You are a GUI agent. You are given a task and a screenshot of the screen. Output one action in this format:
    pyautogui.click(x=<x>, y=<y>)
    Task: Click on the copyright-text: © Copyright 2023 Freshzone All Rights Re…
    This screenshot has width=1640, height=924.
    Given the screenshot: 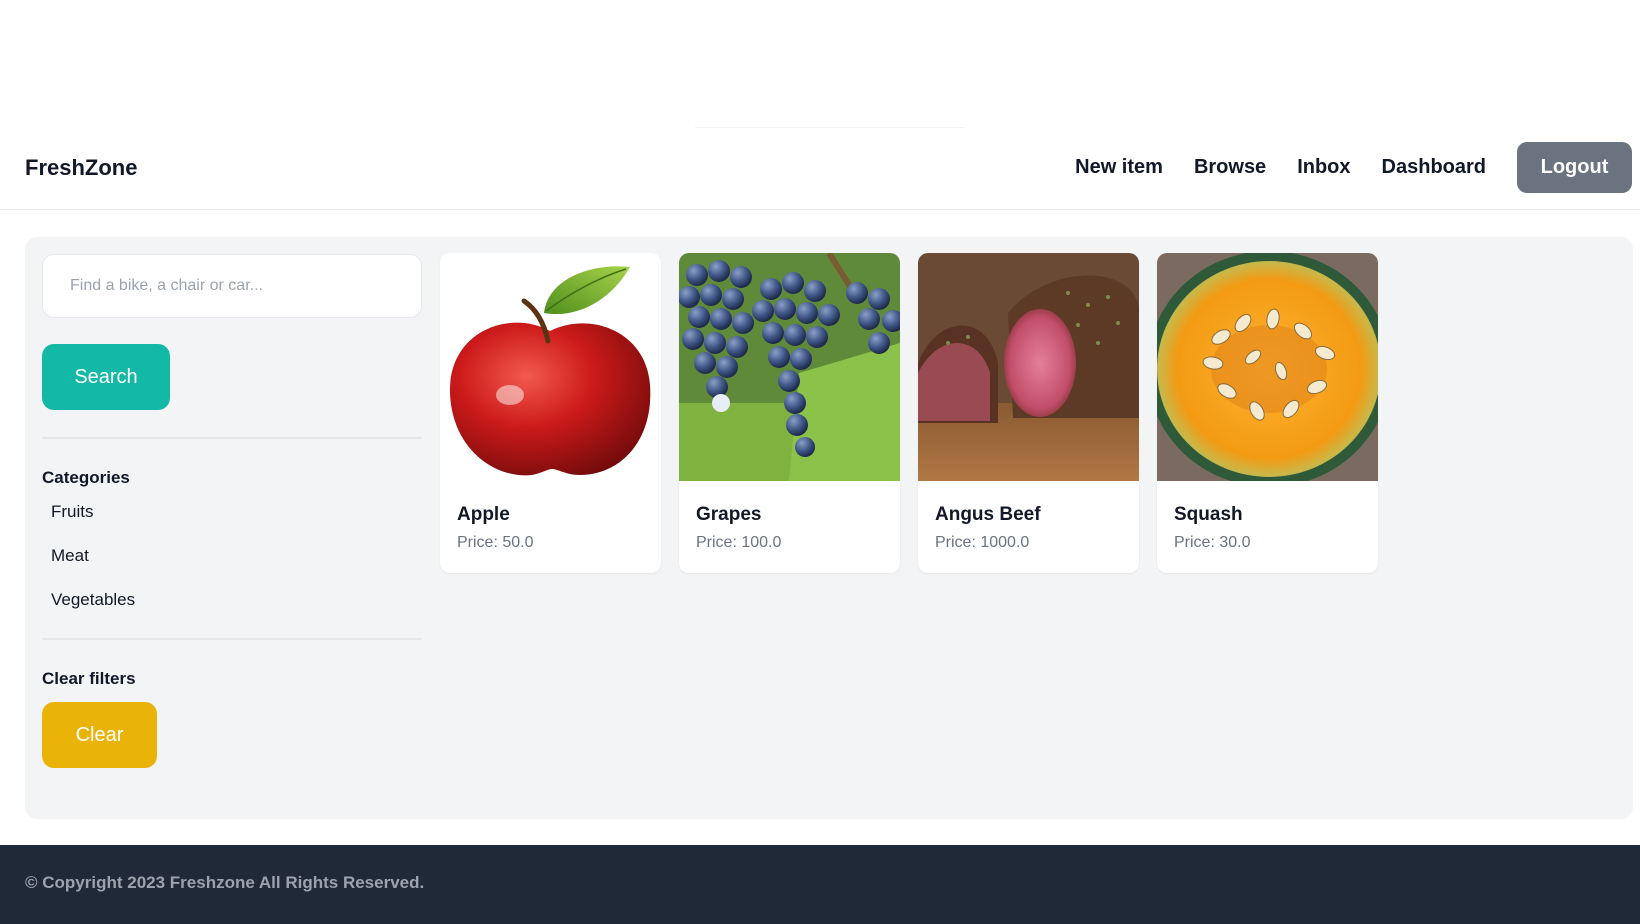 What is the action you would take?
    pyautogui.click(x=225, y=882)
    